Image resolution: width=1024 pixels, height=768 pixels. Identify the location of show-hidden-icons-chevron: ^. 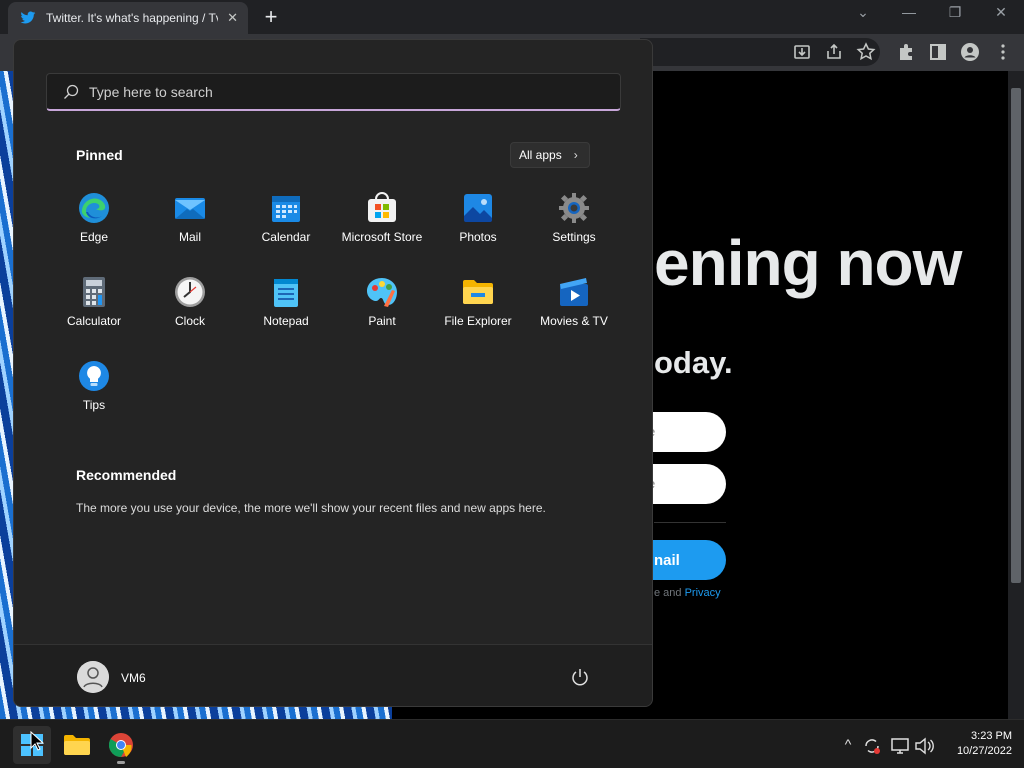
(848, 744).